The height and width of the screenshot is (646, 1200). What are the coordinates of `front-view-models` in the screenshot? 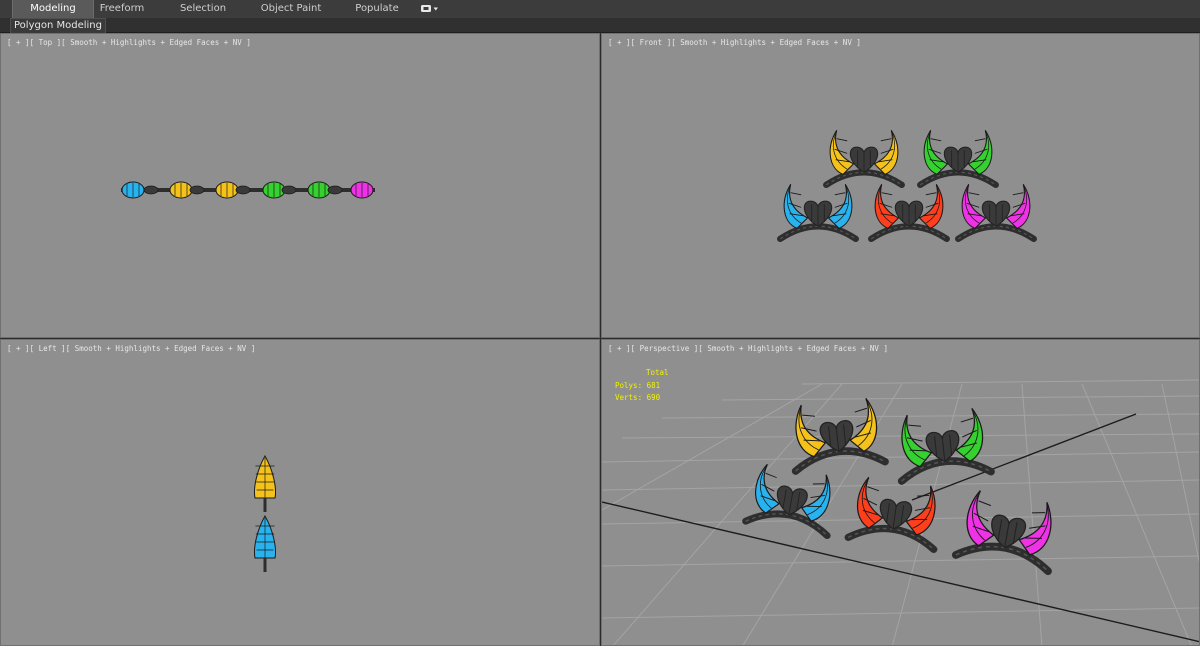 It's located at (907, 186).